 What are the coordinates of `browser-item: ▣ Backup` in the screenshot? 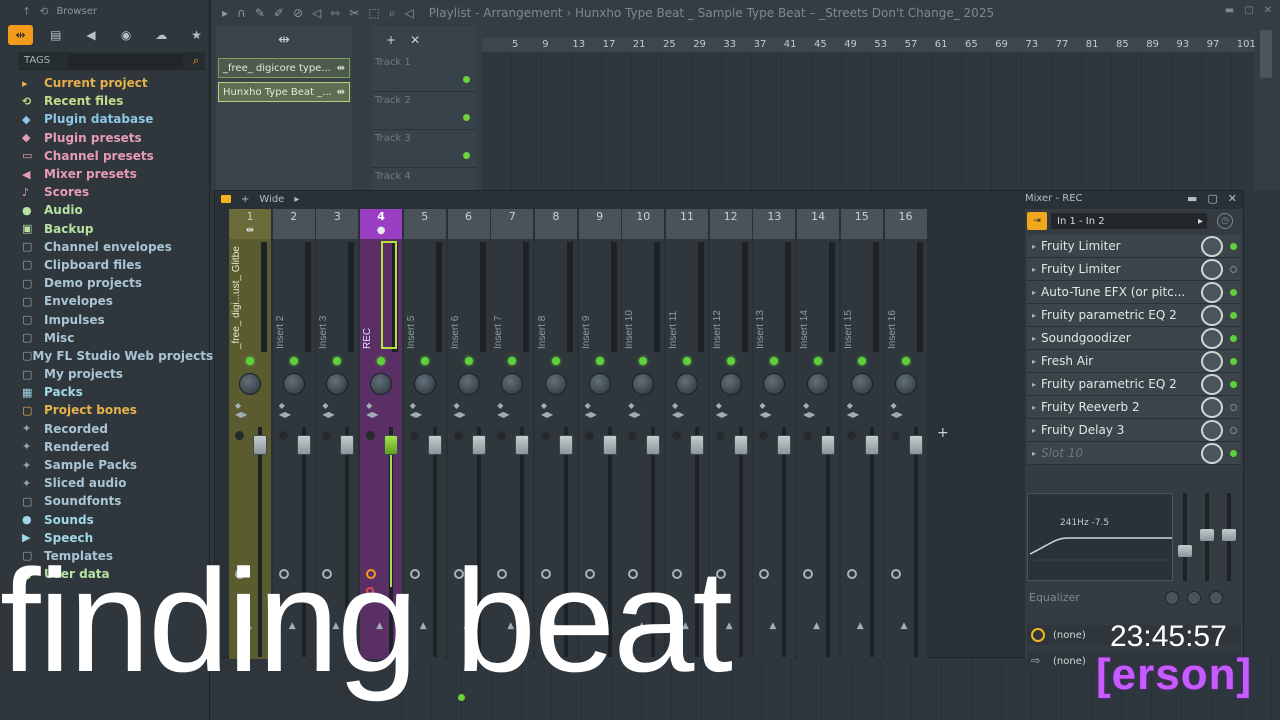 It's located at (115, 229).